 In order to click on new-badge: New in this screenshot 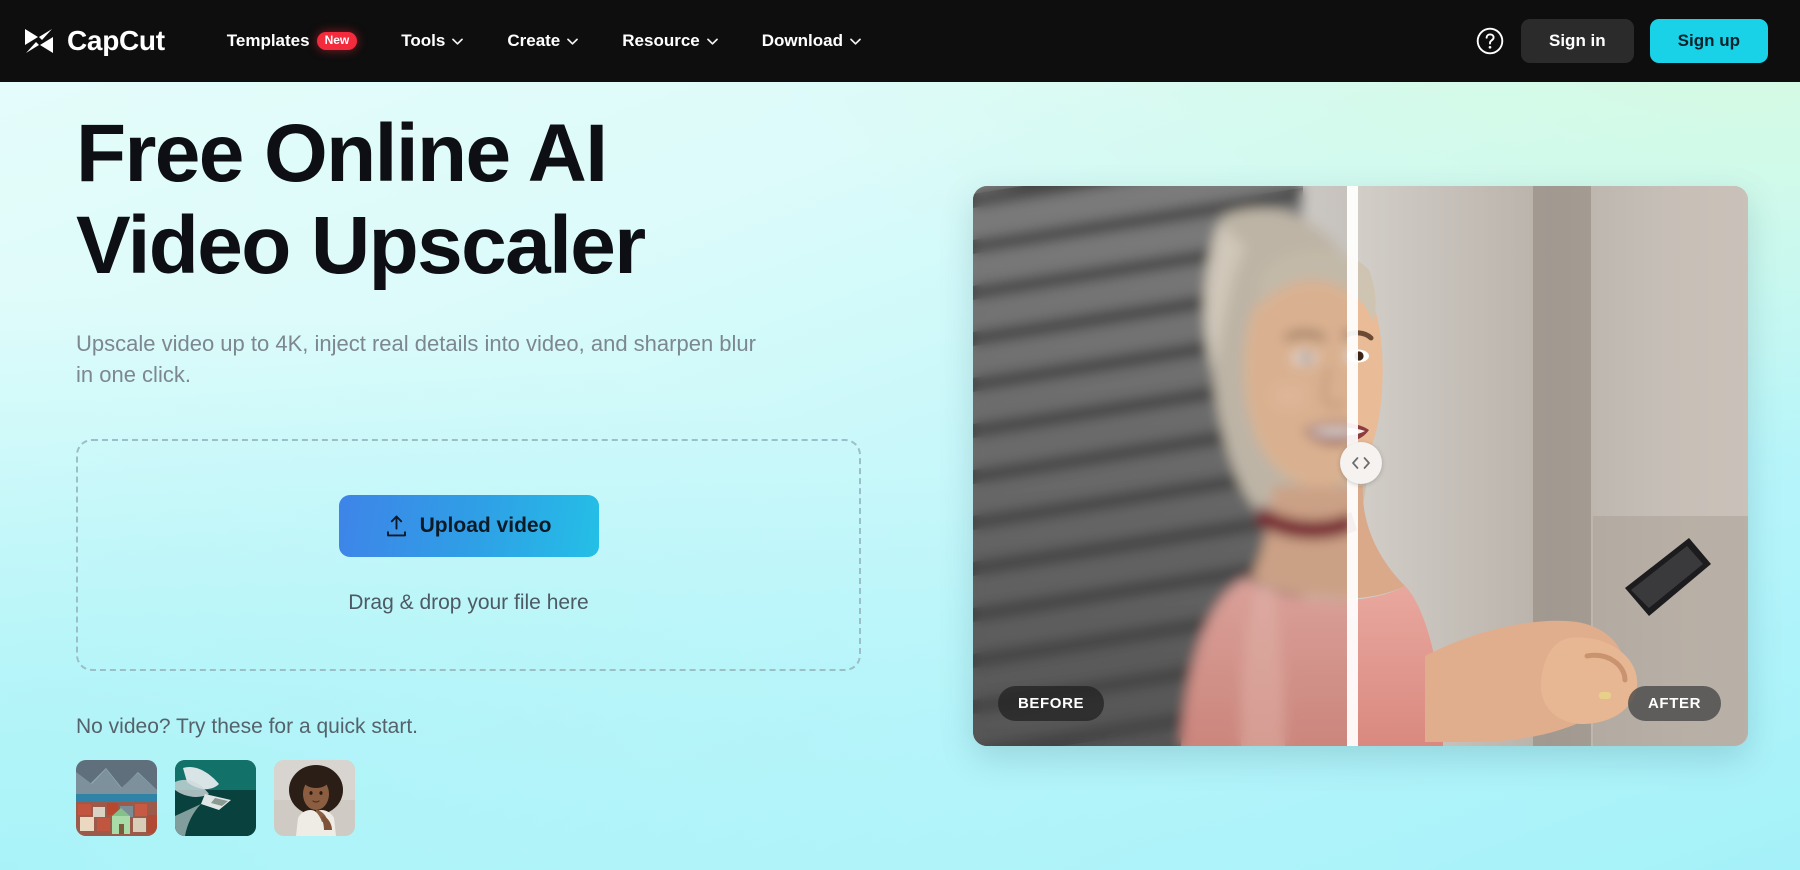, I will do `click(337, 41)`.